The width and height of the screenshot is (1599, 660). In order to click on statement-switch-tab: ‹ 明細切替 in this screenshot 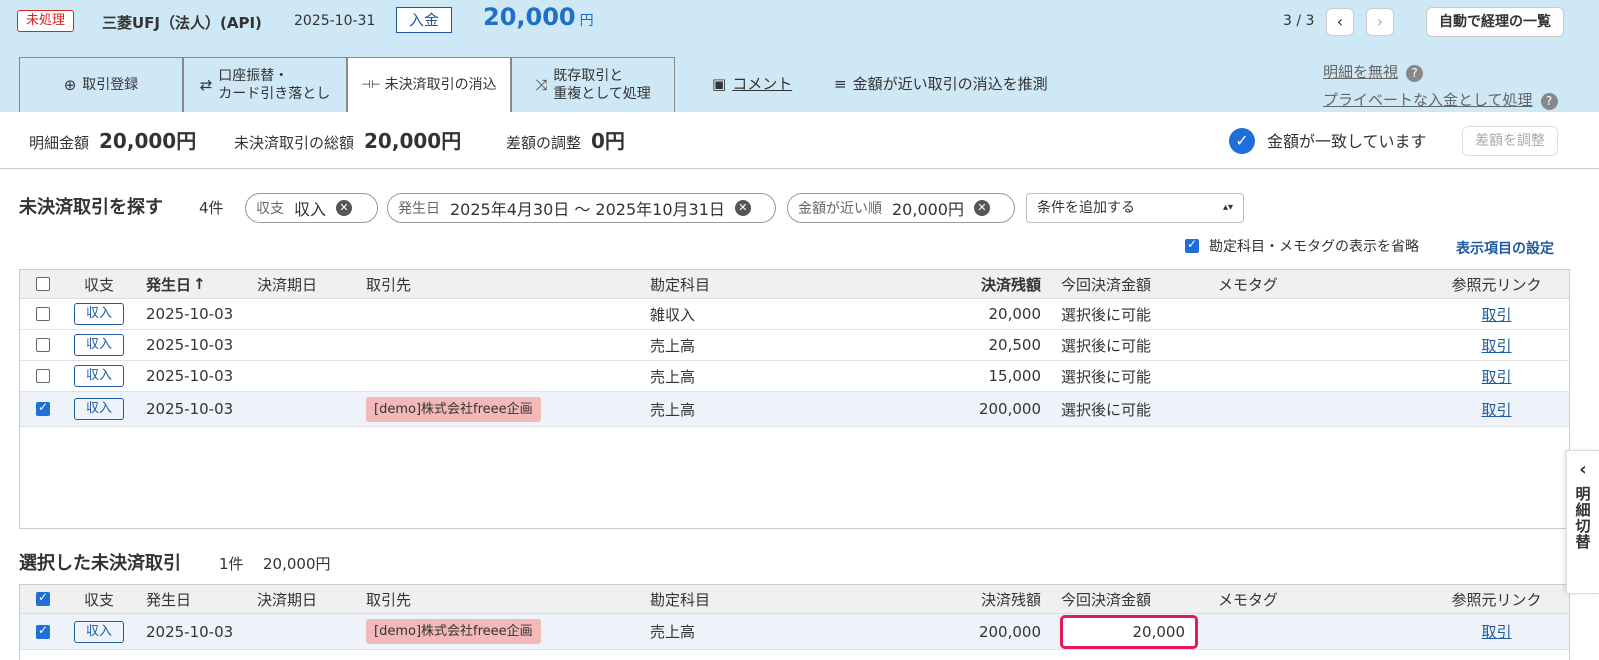, I will do `click(1582, 522)`.